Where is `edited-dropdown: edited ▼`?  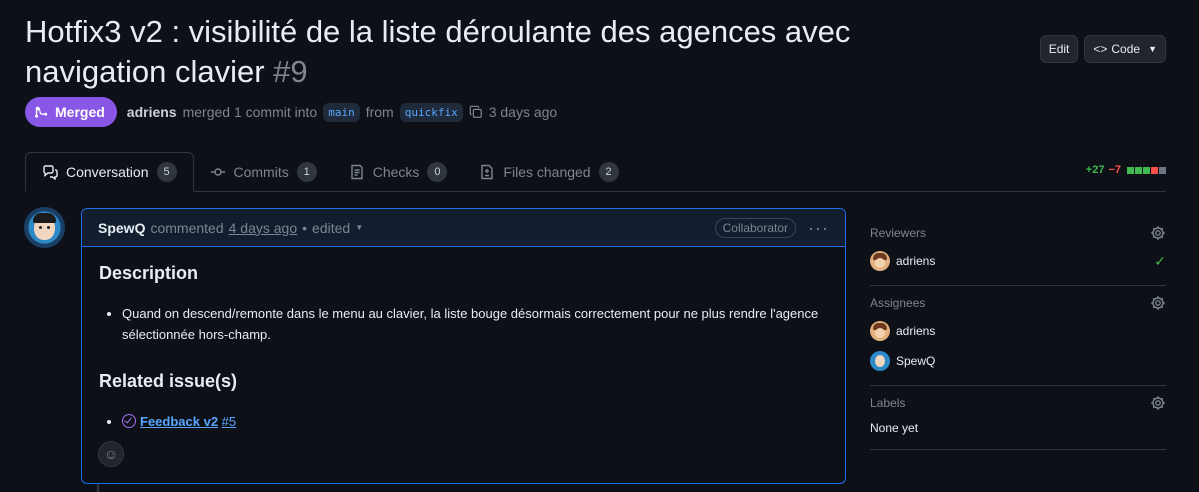
edited-dropdown: edited ▼ is located at coordinates (337, 228).